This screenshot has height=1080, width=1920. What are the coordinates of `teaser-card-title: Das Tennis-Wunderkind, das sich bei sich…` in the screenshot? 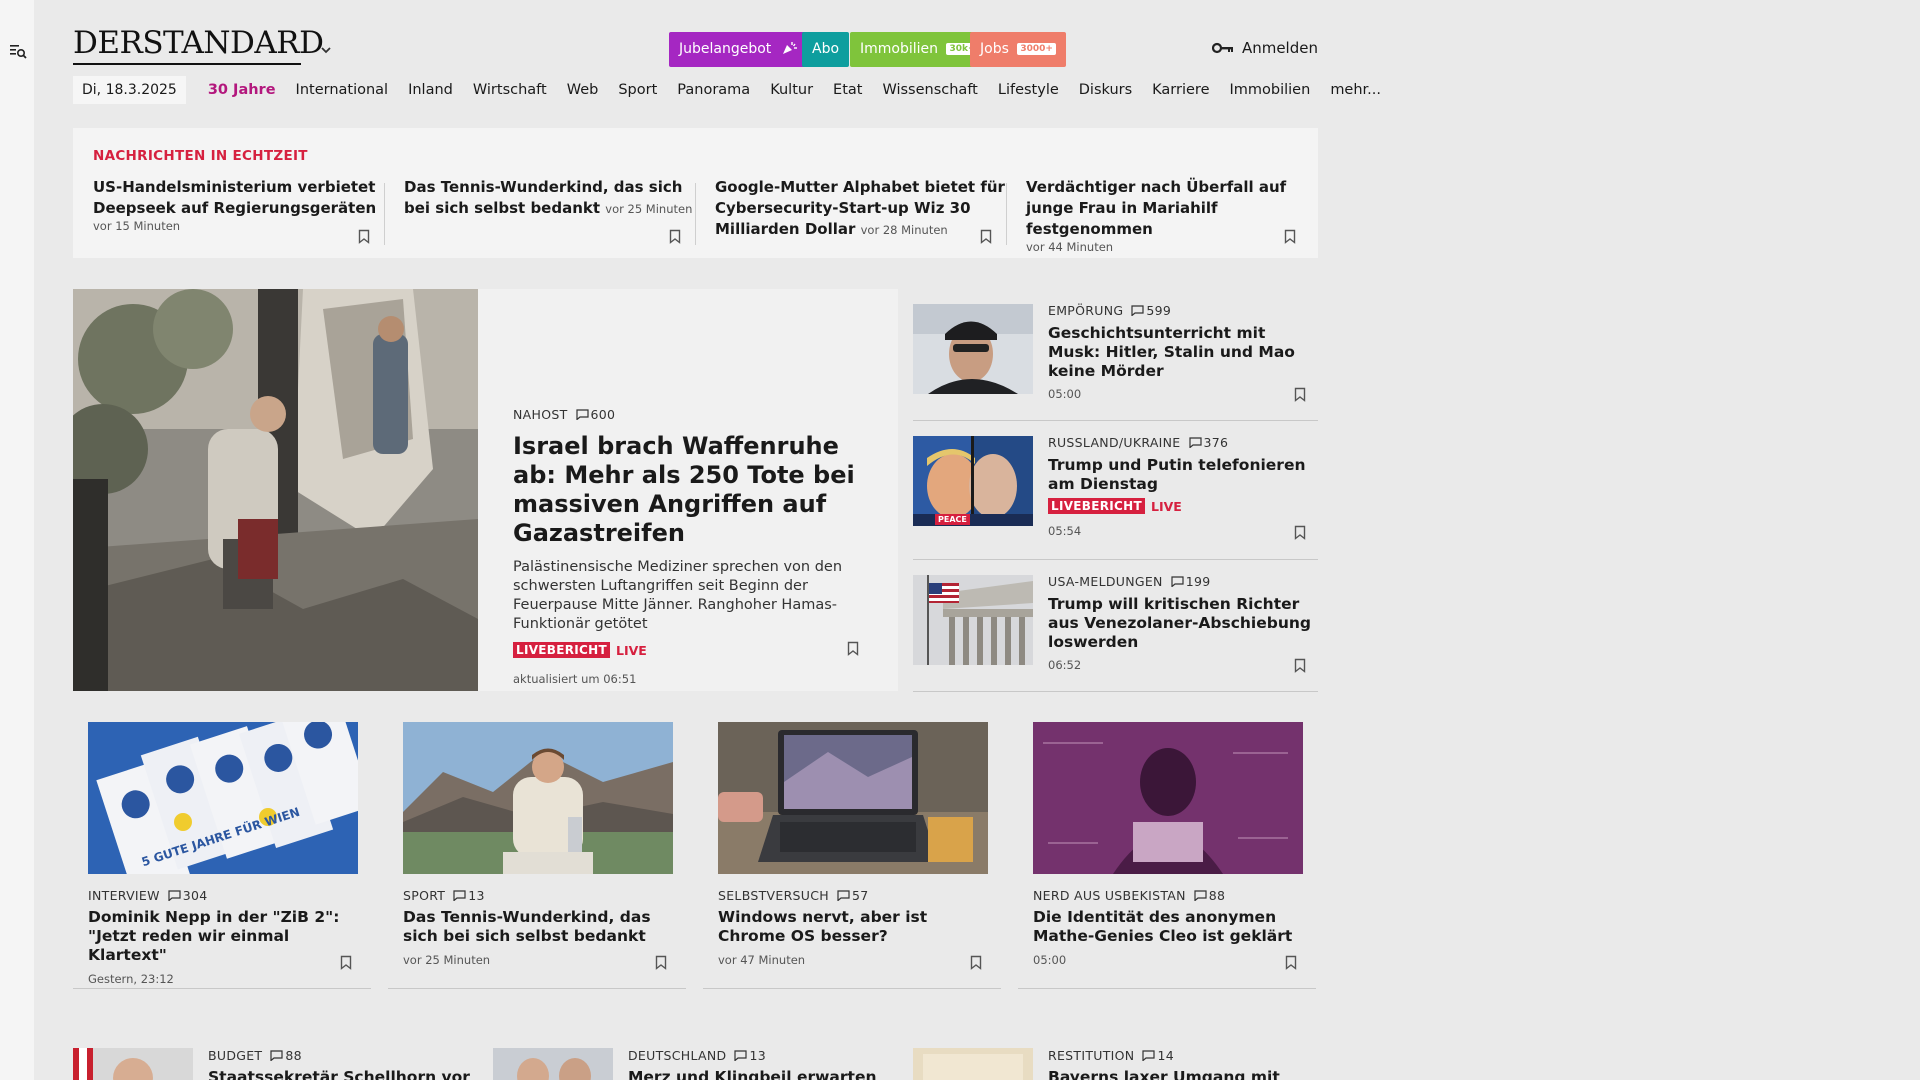 It's located at (539, 927).